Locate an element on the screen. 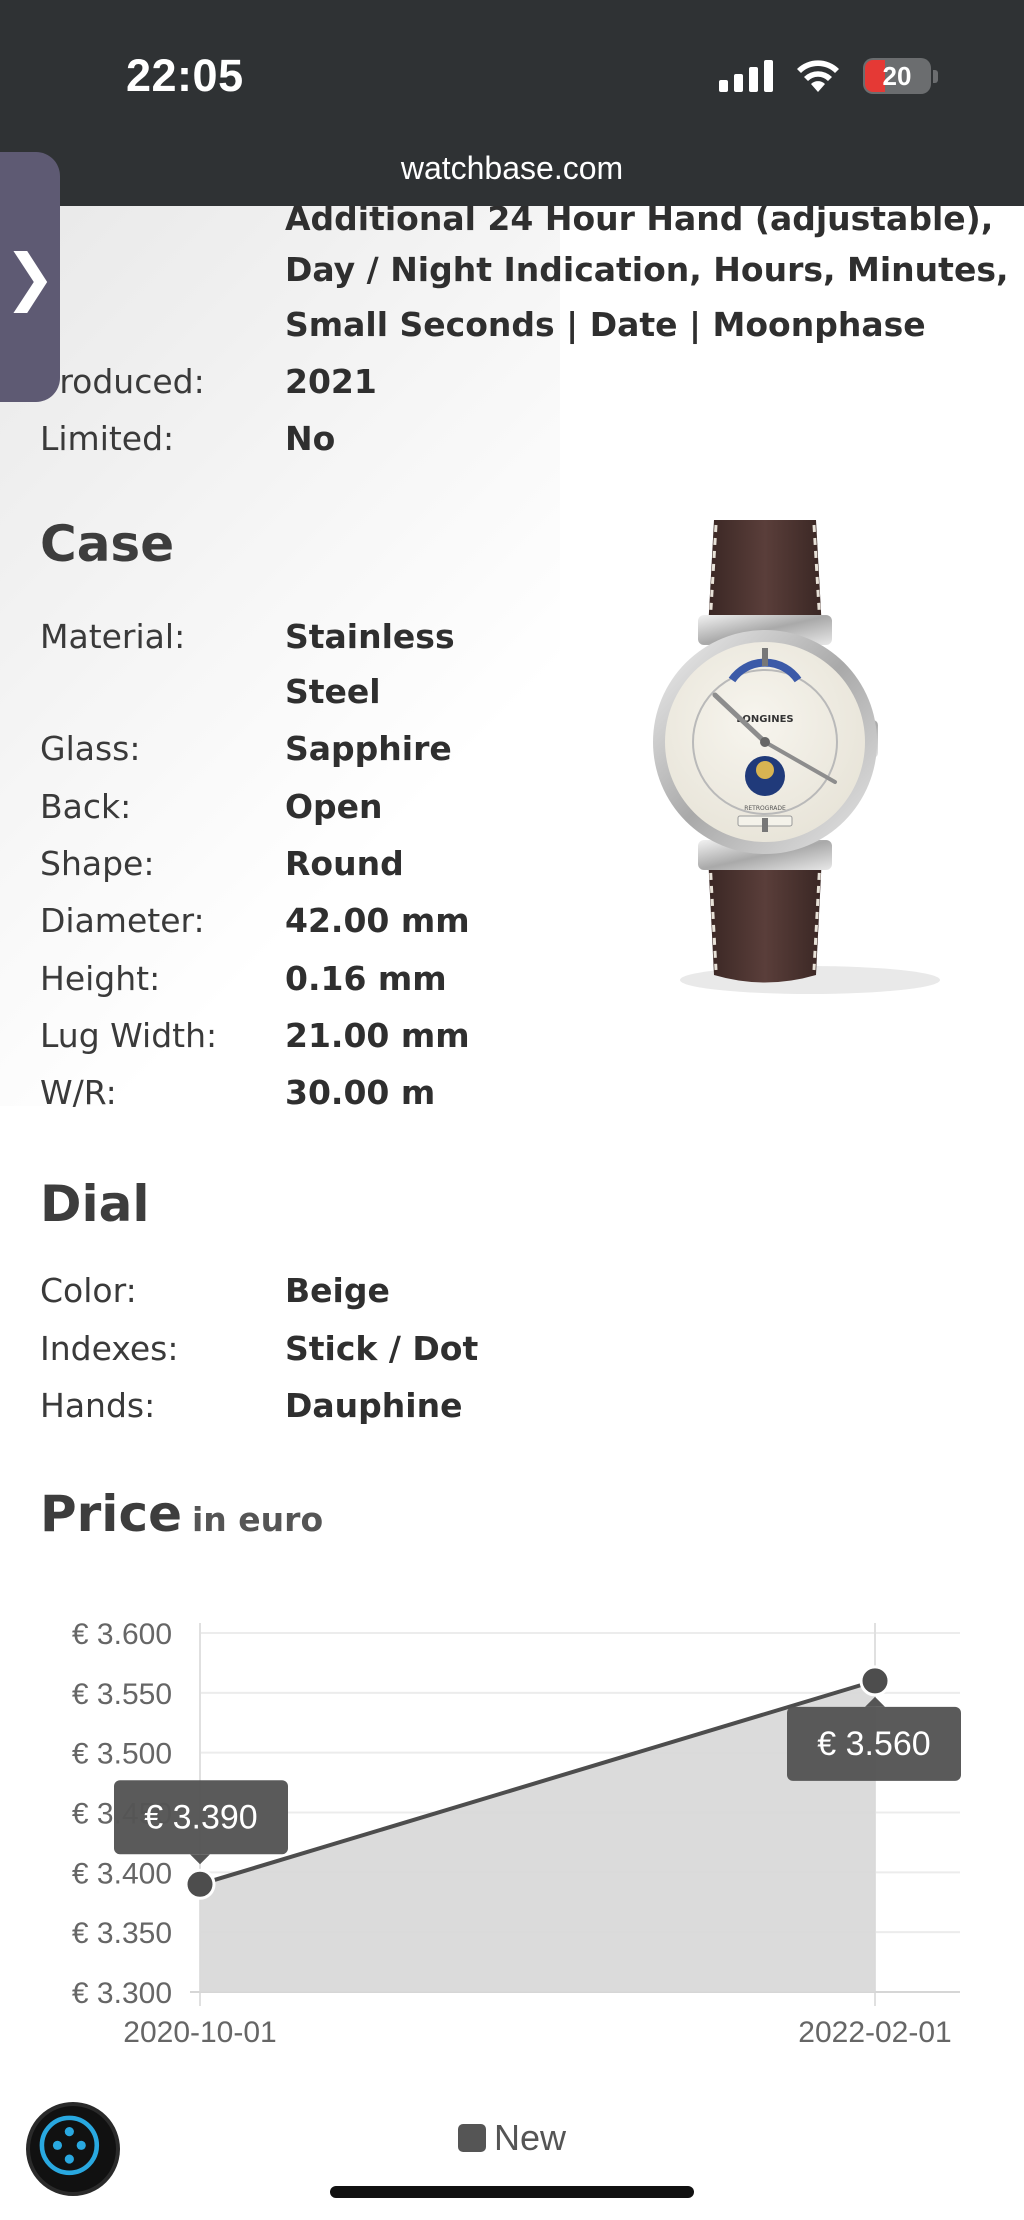  status-icons: 20 is located at coordinates (828, 76).